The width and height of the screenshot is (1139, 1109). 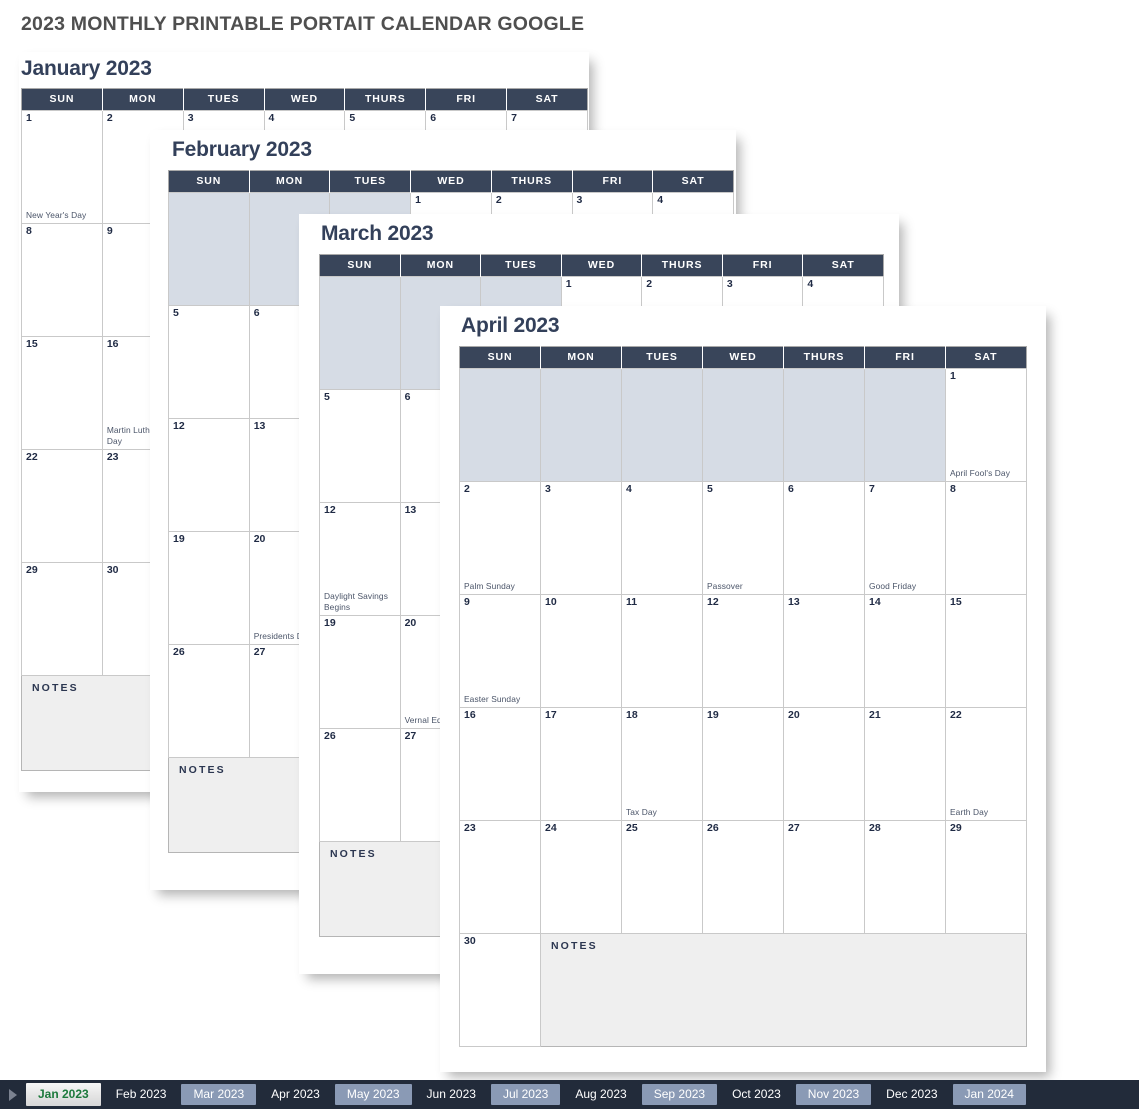 What do you see at coordinates (29, 118) in the screenshot?
I see `day-number: 1` at bounding box center [29, 118].